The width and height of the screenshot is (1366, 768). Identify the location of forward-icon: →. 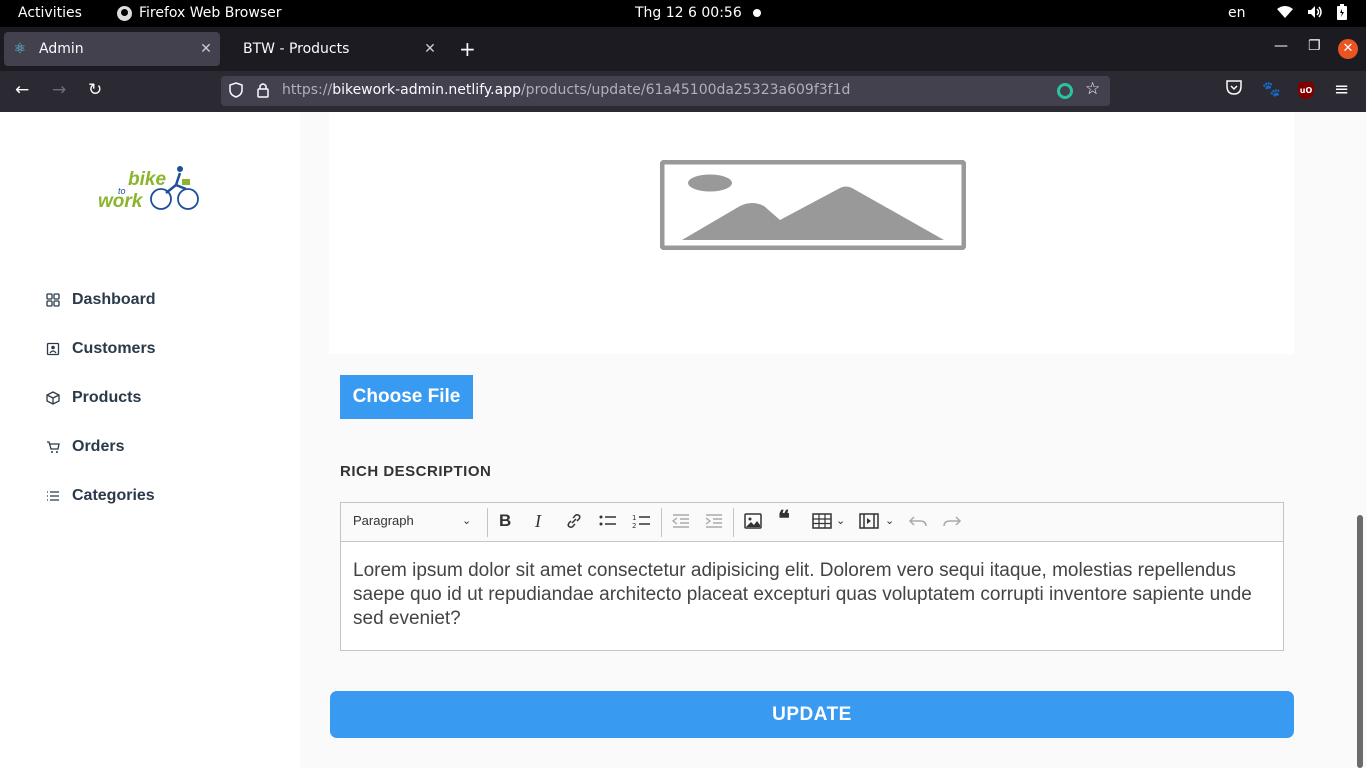
(59, 90).